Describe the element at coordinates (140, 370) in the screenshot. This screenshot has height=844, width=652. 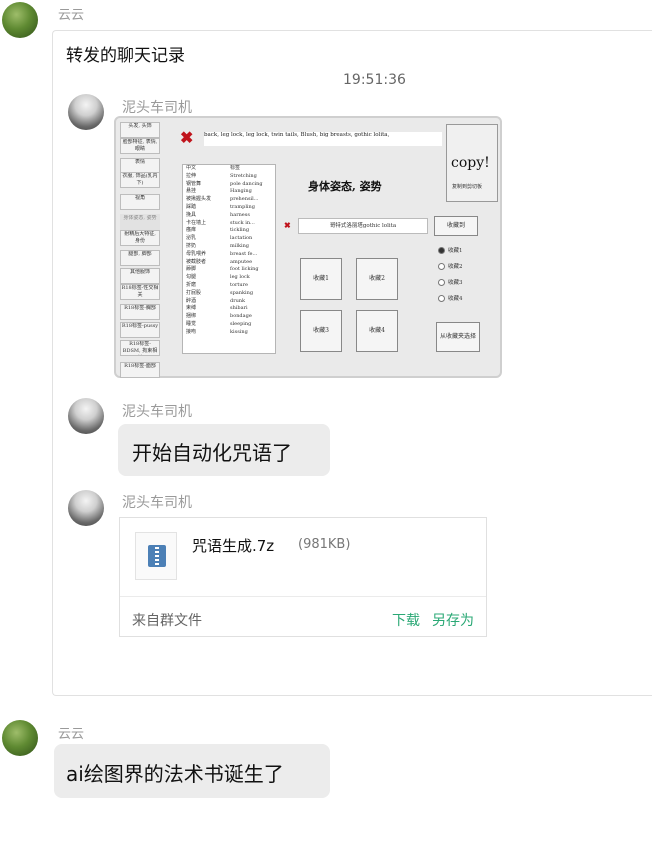
I see `sidebar-button: R18标签-面部` at that location.